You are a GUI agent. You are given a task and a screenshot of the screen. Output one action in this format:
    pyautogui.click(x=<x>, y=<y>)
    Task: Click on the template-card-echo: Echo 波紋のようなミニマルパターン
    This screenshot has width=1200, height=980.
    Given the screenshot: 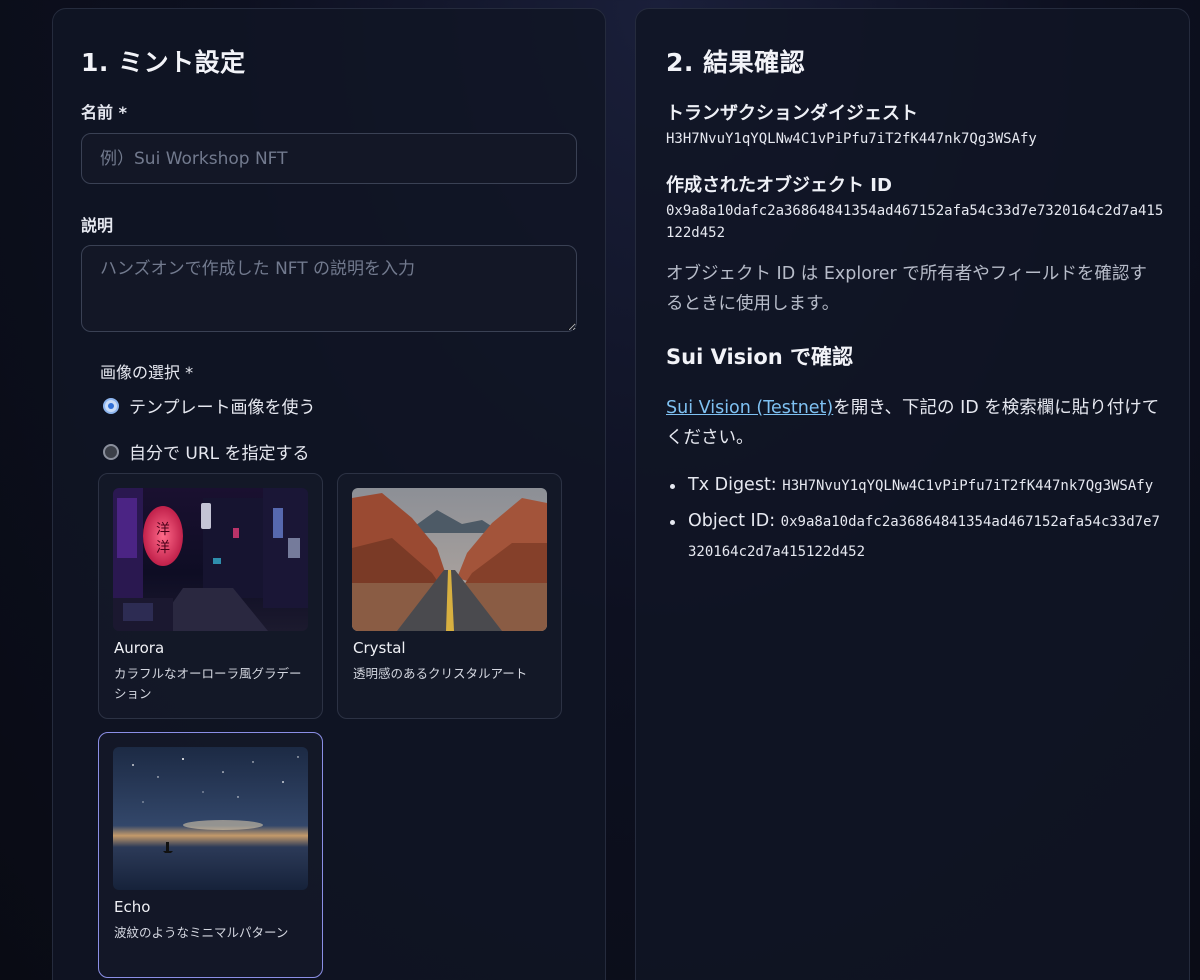 What is the action you would take?
    pyautogui.click(x=210, y=855)
    